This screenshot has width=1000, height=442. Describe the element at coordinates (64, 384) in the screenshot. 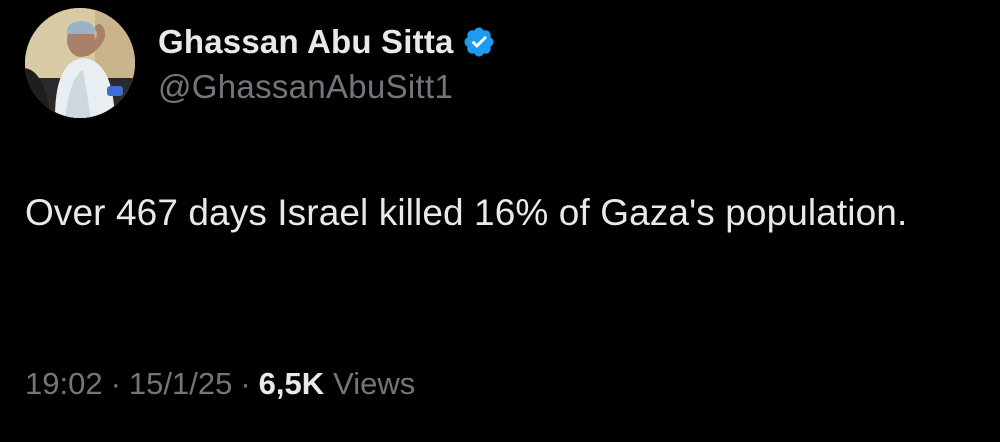

I see `tweet-time: 19:02` at that location.